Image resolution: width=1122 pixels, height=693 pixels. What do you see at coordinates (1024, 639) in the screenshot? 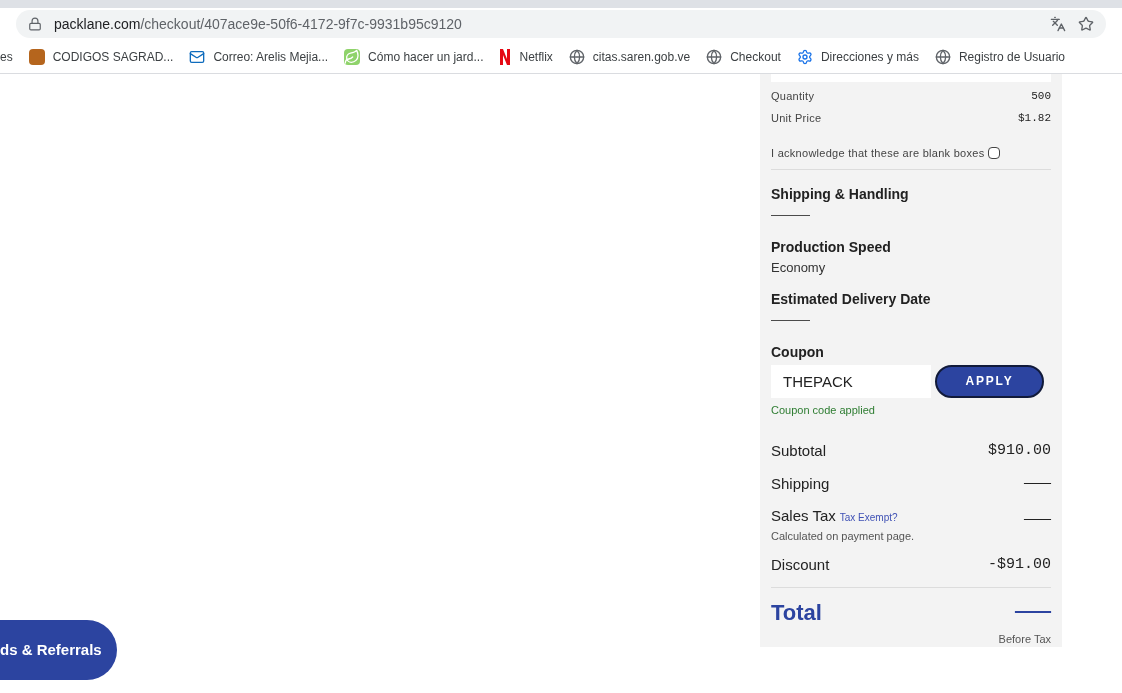
I see `total-note: Before Tax` at bounding box center [1024, 639].